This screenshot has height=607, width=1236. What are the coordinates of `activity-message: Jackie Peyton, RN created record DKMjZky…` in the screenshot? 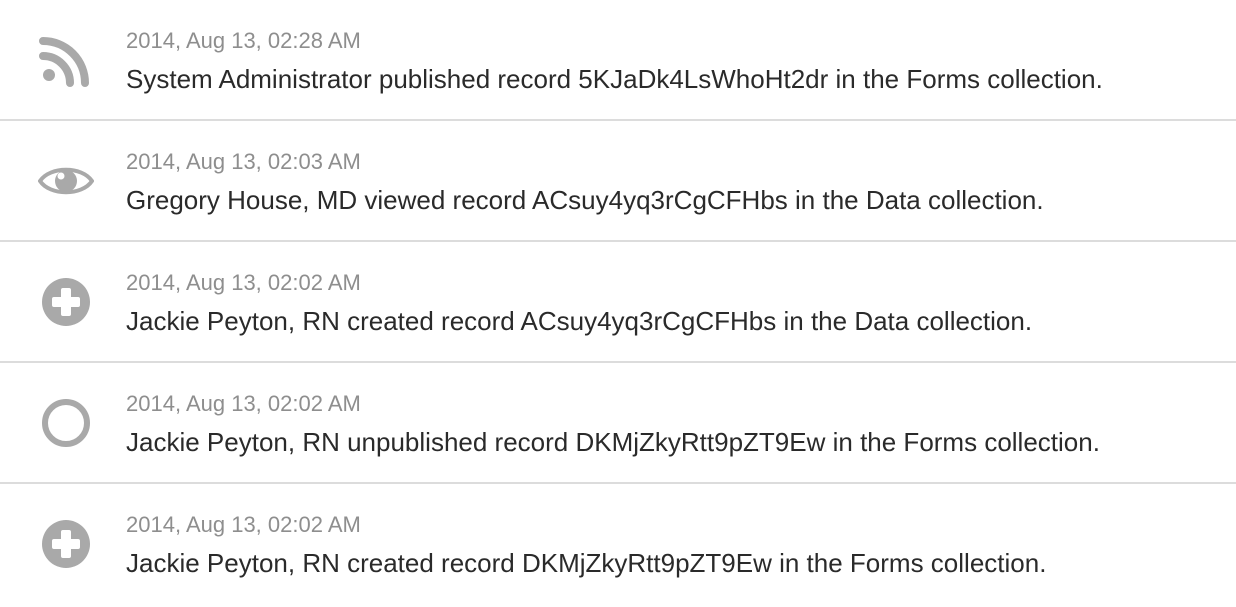 It's located at (586, 563).